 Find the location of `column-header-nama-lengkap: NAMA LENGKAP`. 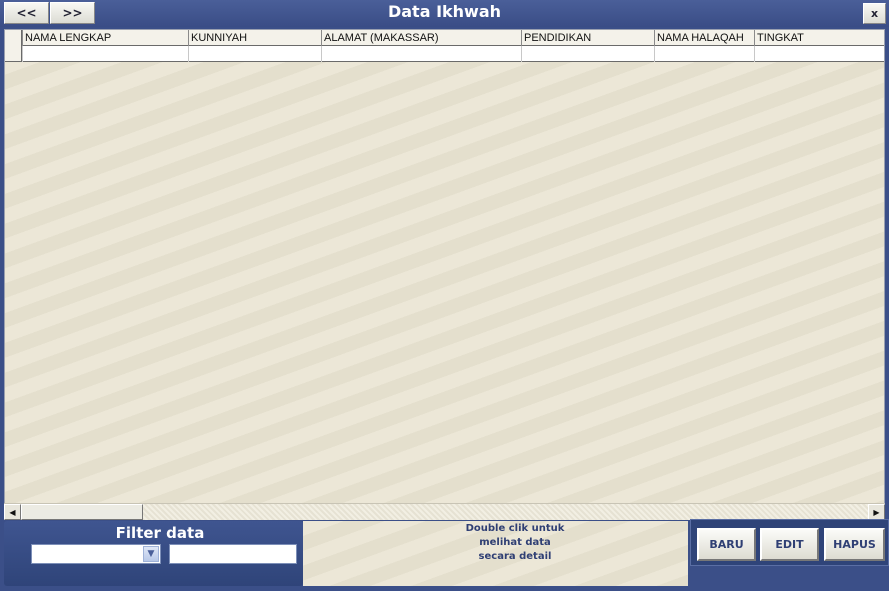

column-header-nama-lengkap: NAMA LENGKAP is located at coordinates (105, 38).